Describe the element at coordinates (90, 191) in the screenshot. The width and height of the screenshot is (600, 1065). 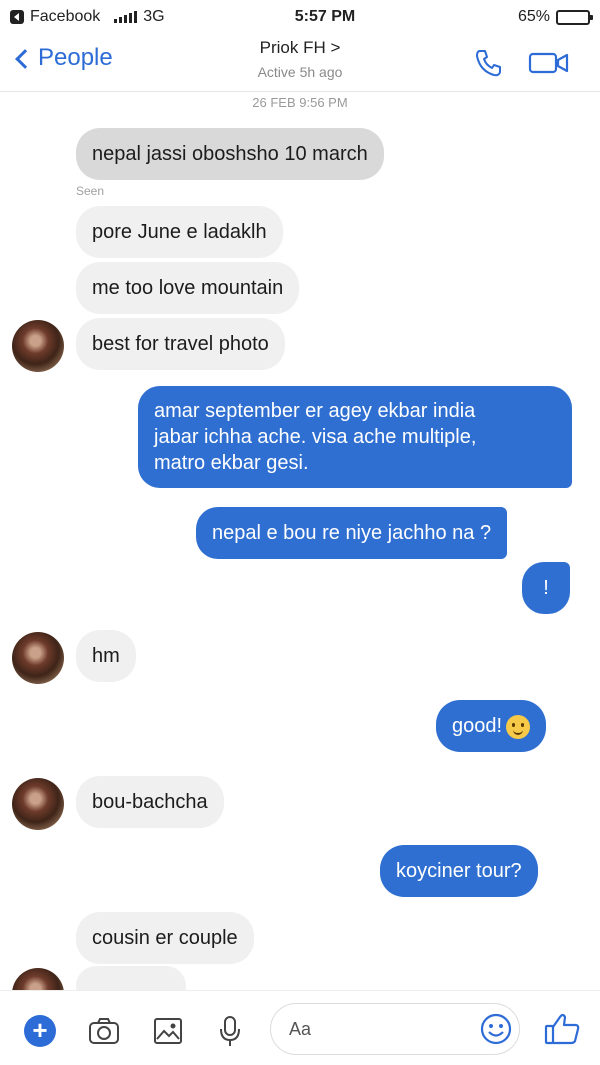
I see `seen-label: Seen` at that location.